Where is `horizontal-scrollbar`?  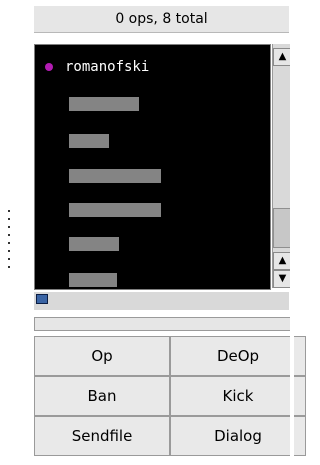 horizontal-scrollbar is located at coordinates (161, 301).